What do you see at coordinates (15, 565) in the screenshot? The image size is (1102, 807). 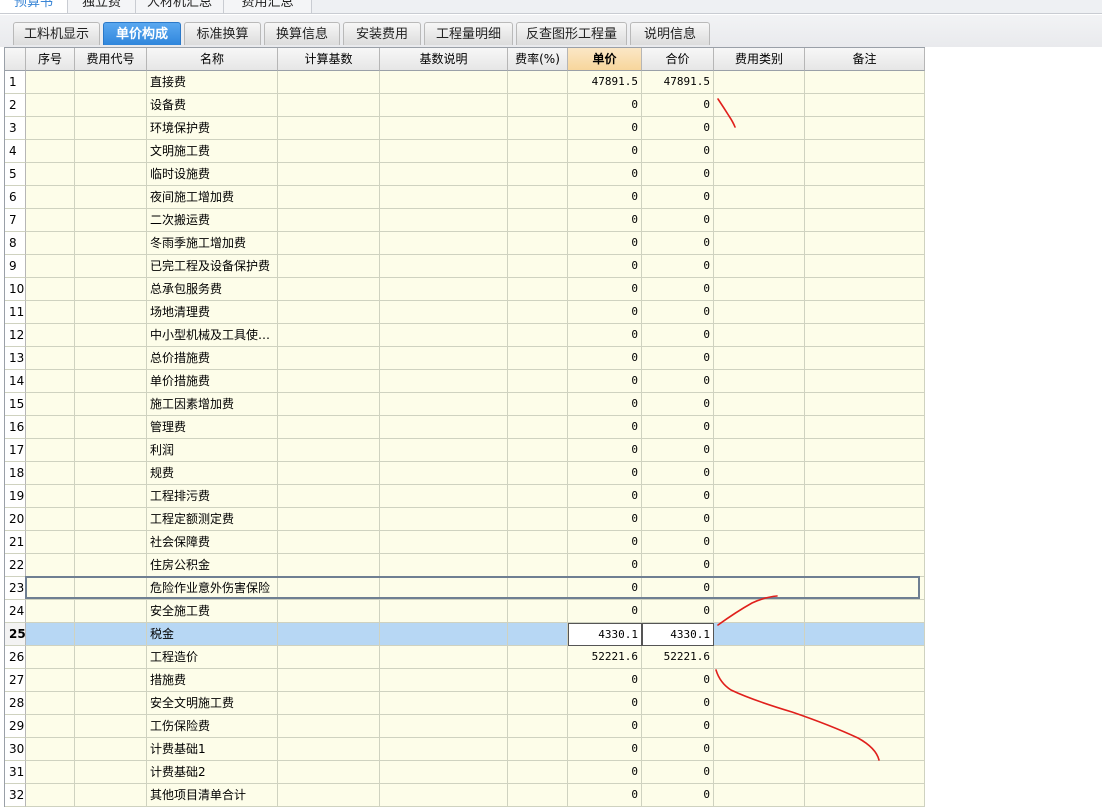 I see `row-number: 22` at bounding box center [15, 565].